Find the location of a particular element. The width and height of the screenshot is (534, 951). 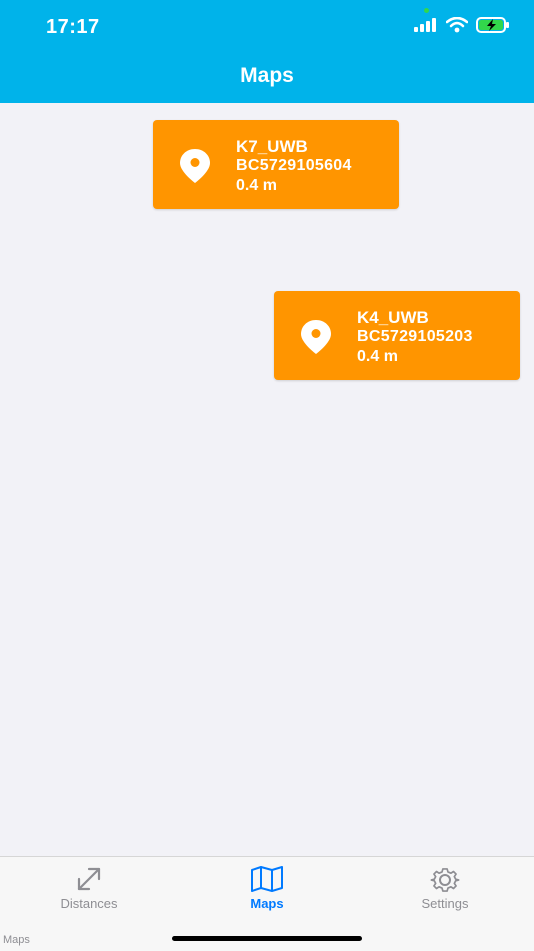

tab-label: Maps is located at coordinates (267, 903).